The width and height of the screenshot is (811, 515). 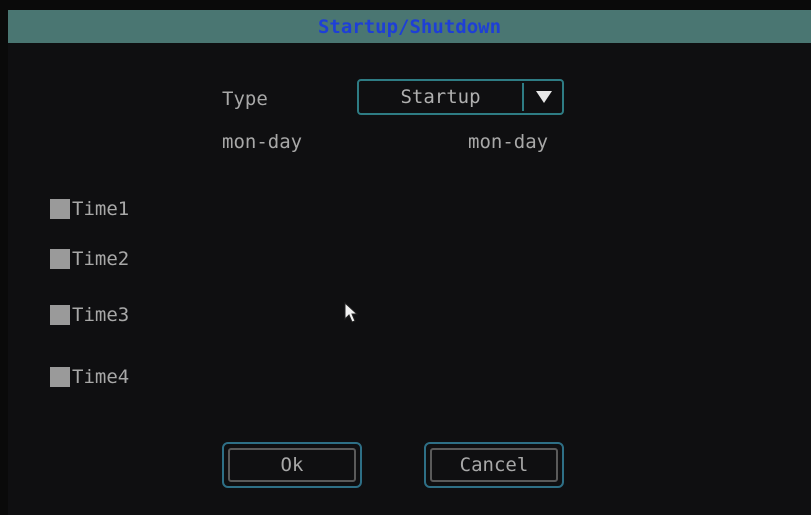 What do you see at coordinates (523, 97) in the screenshot?
I see `dropdown-divider` at bounding box center [523, 97].